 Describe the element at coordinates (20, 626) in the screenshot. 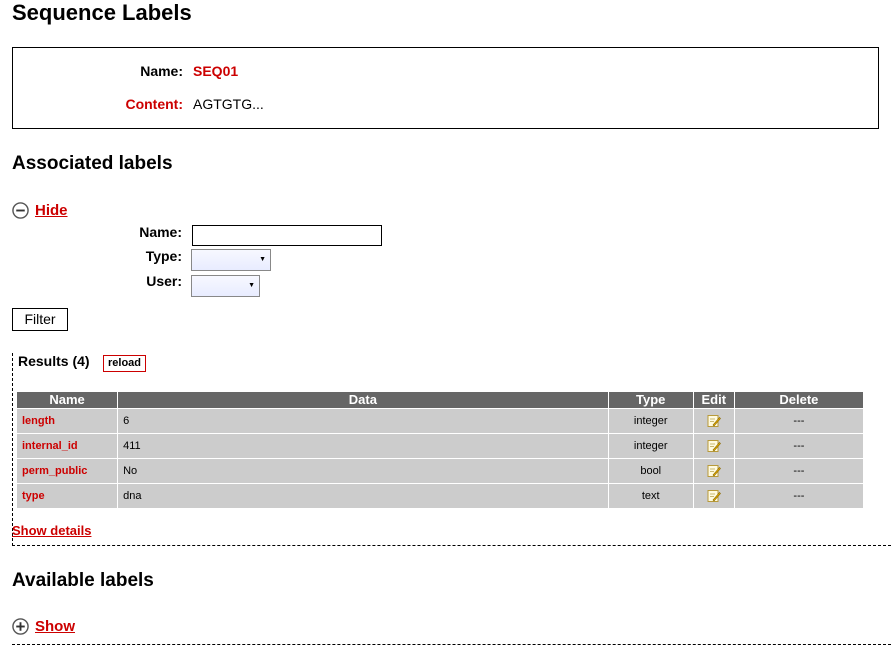

I see `plus-circle-icon` at that location.